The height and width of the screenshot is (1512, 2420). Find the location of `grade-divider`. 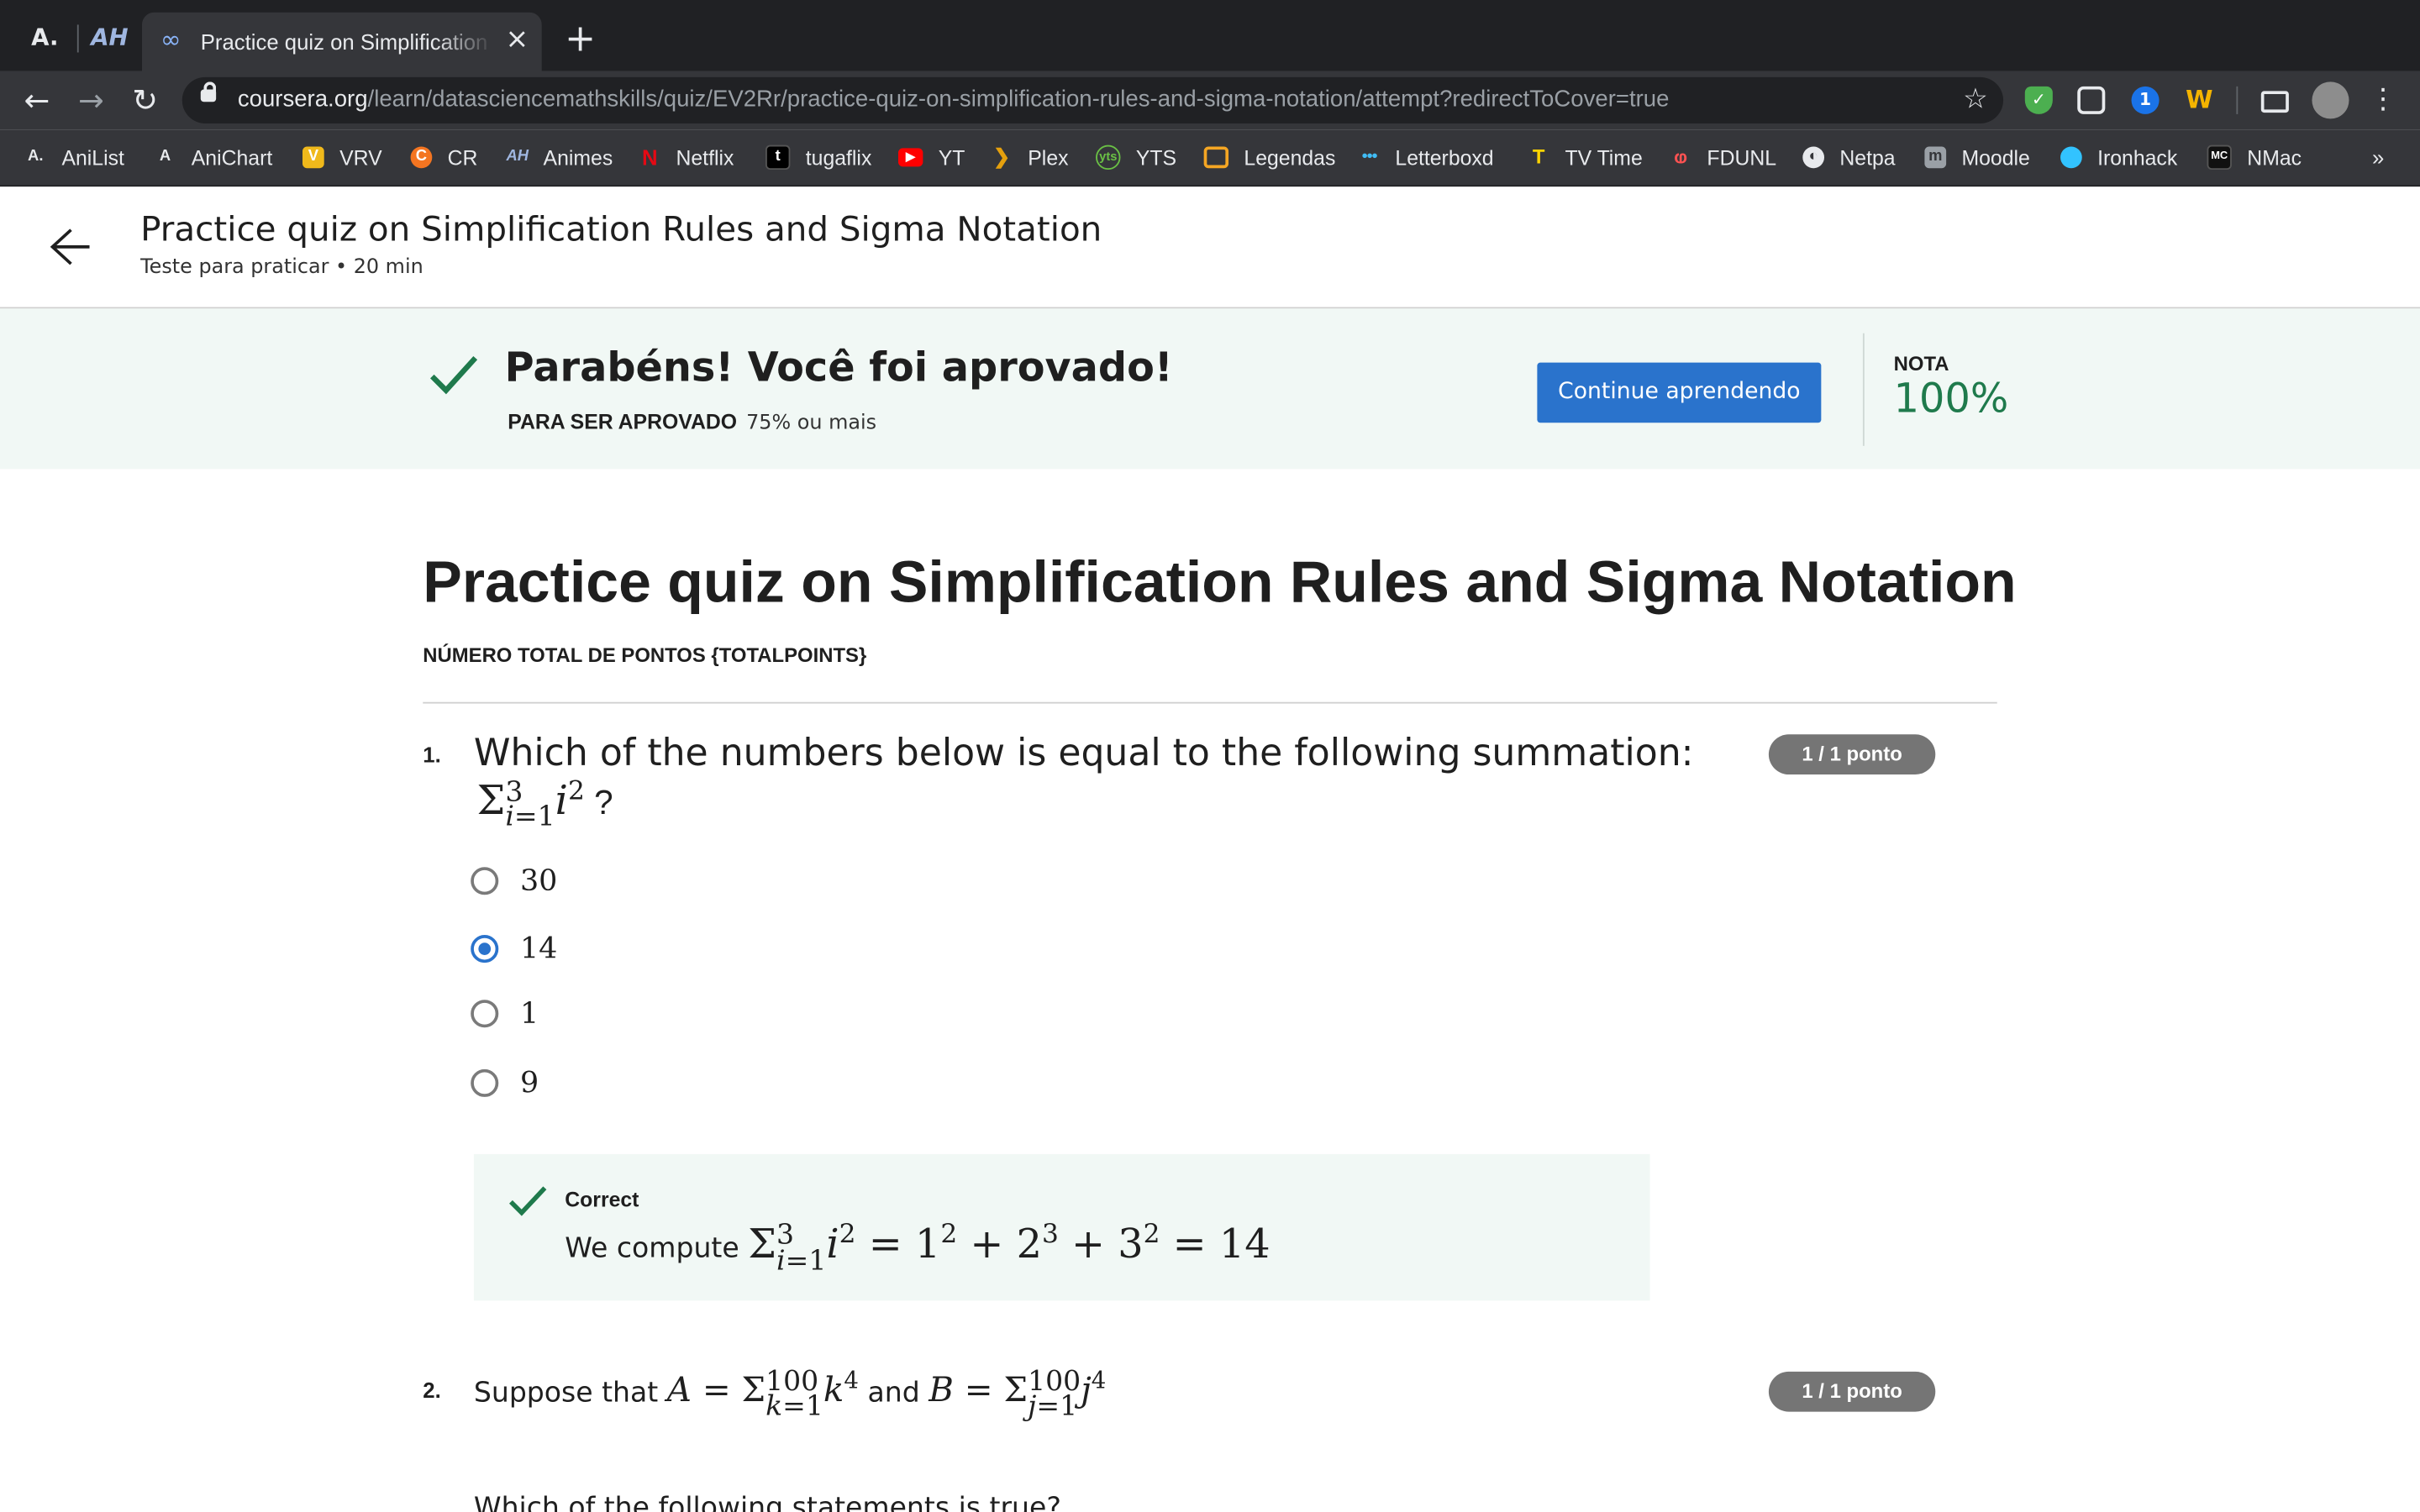

grade-divider is located at coordinates (1863, 389).